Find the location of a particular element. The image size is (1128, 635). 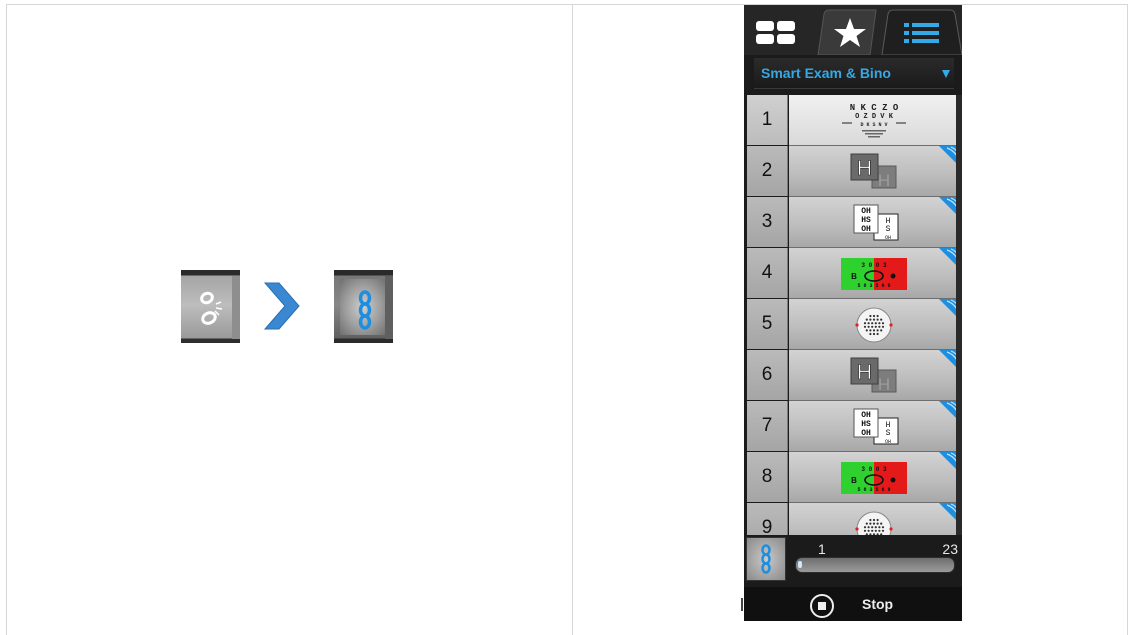

test-row: 2 HH is located at coordinates (853, 171).